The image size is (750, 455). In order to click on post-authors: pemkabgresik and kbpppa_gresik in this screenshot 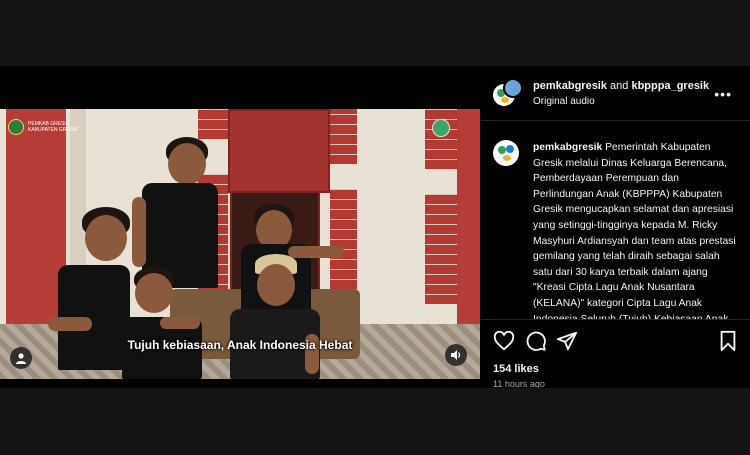, I will do `click(621, 86)`.